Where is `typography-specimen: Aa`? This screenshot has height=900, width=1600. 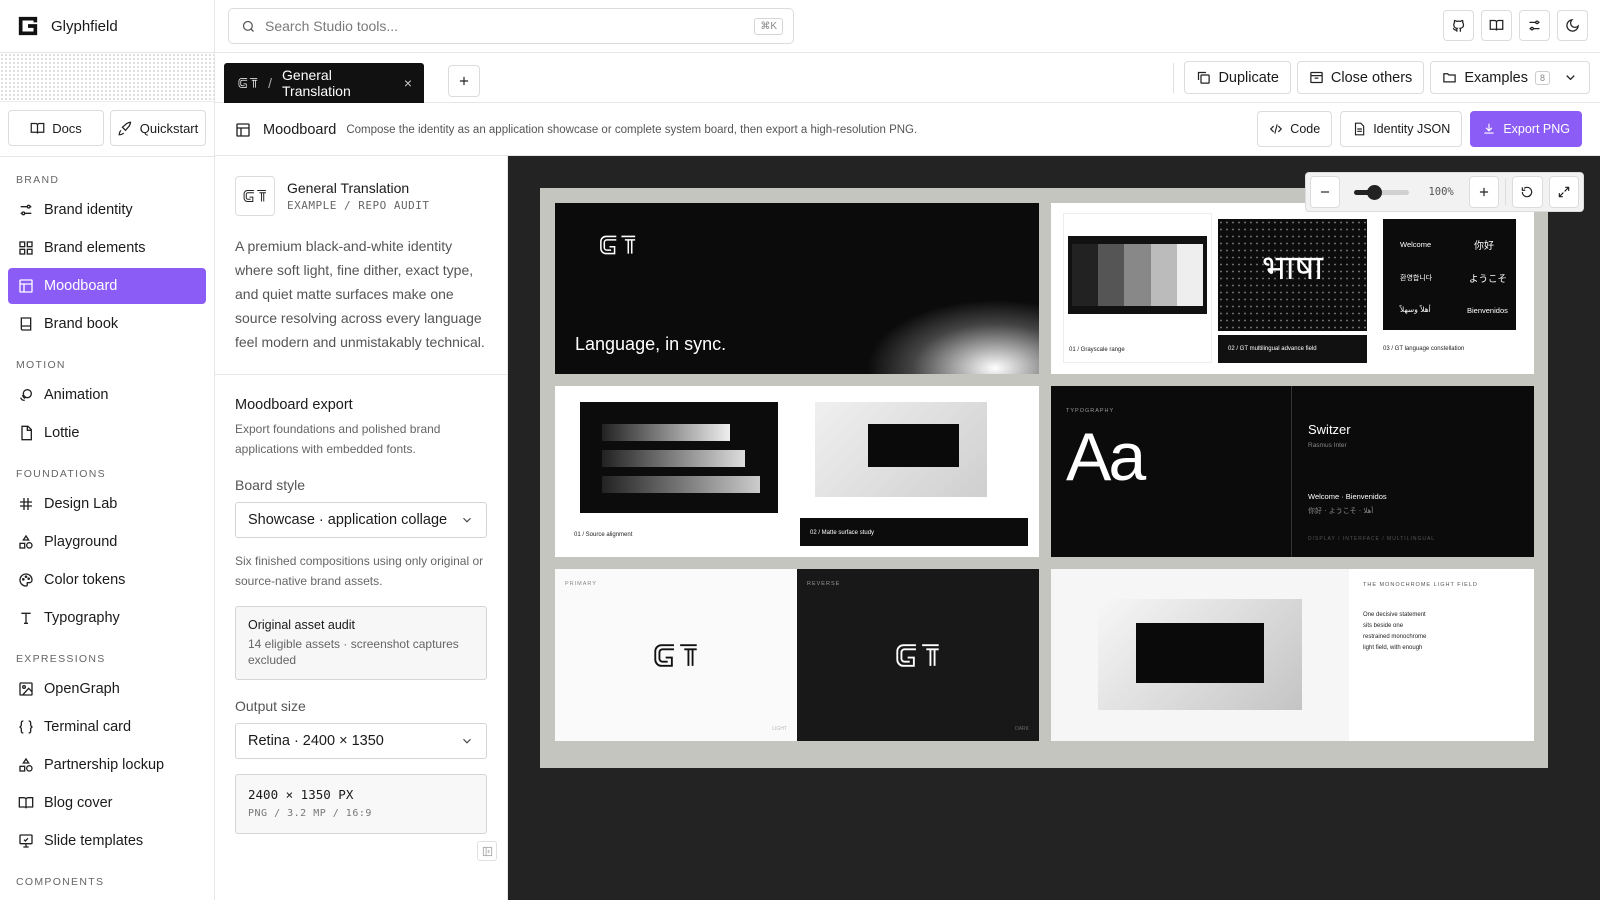
typography-specimen: Aa is located at coordinates (1106, 457).